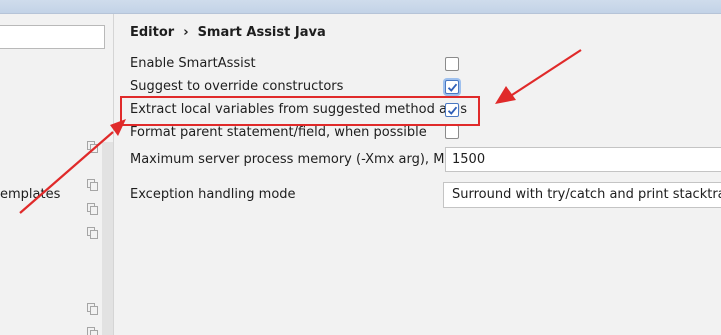 The width and height of the screenshot is (721, 335). What do you see at coordinates (107, 238) in the screenshot?
I see `tree-scrollbar` at bounding box center [107, 238].